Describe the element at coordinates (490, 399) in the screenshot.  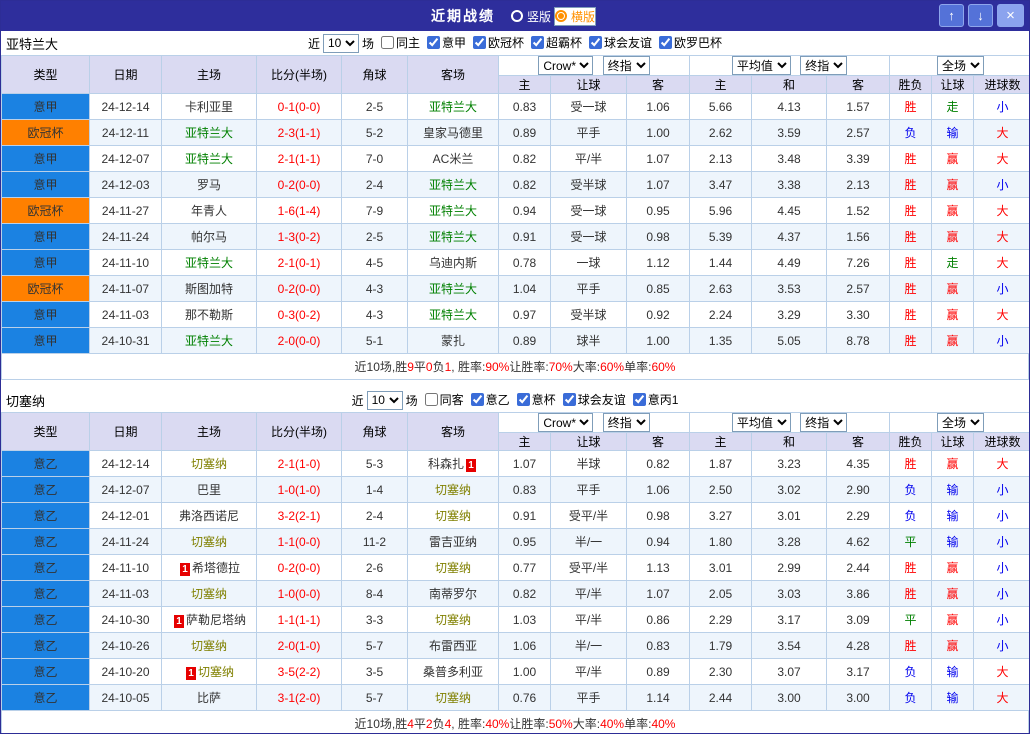
I see `filter-checkbox-意乙: 意乙` at that location.